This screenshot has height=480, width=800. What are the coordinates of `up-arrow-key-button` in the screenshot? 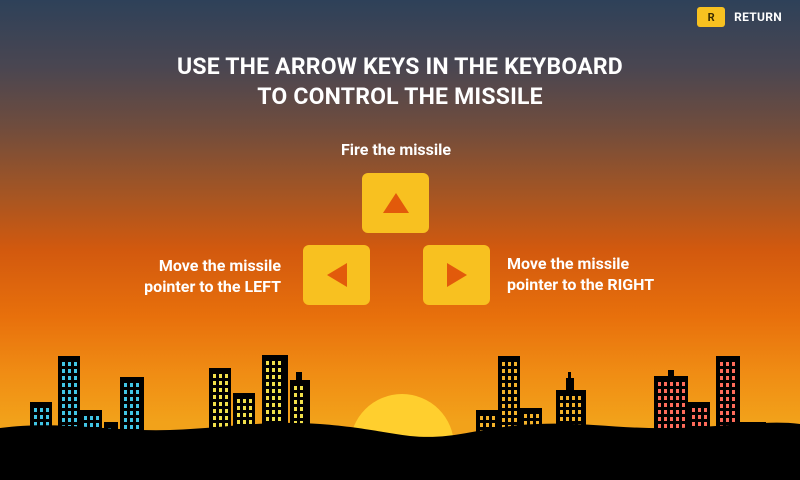 It's located at (395, 203).